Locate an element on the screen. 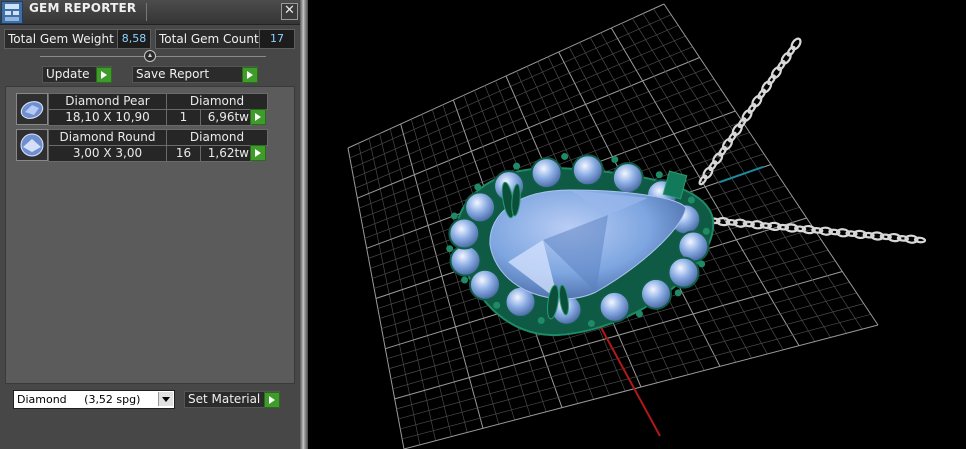  zoom-slider-thumb is located at coordinates (150, 56).